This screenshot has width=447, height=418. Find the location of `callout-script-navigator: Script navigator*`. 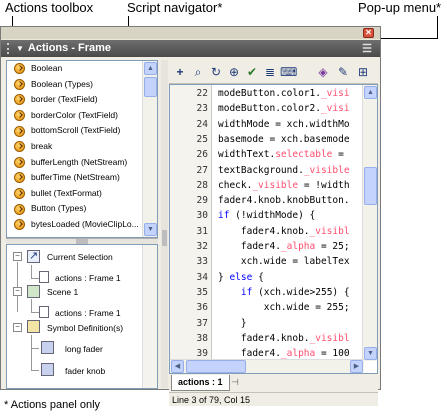

callout-script-navigator: Script navigator* is located at coordinates (175, 7).